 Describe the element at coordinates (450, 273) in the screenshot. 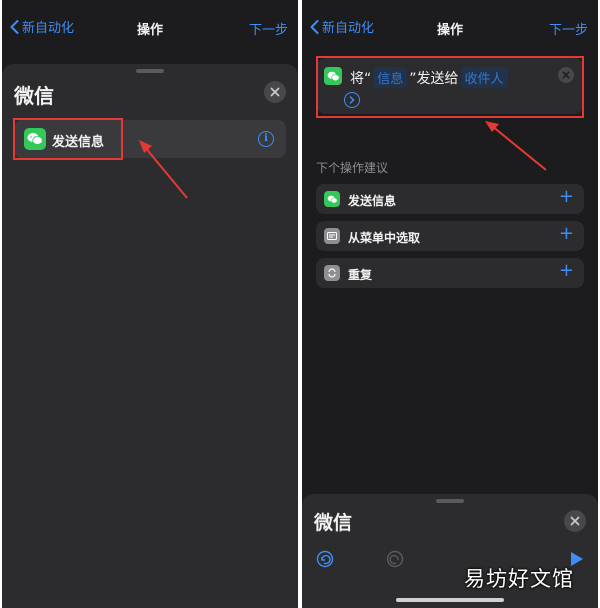

I see `suggestion-row: 重复 +` at that location.